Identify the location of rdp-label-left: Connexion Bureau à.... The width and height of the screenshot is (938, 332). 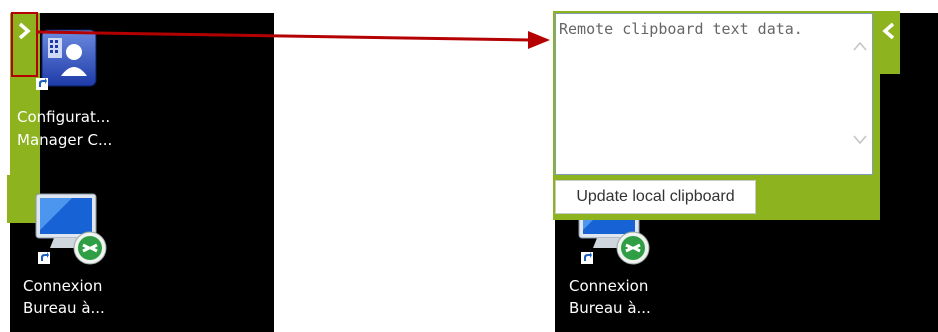
(83, 297).